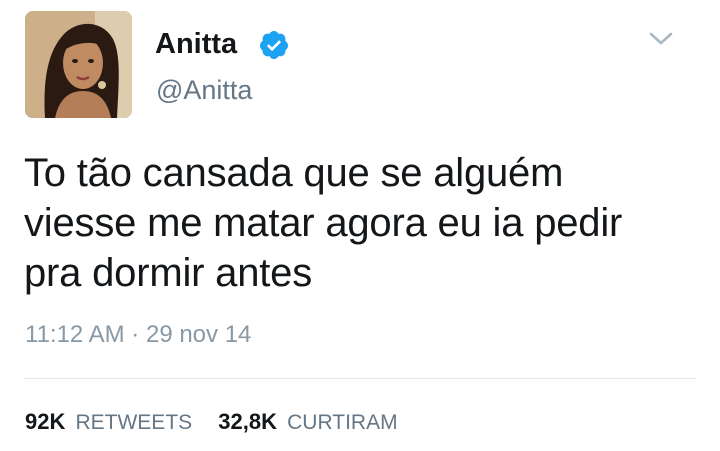  Describe the element at coordinates (168, 273) in the screenshot. I see `tweet-text-line: pra dormir antes` at that location.